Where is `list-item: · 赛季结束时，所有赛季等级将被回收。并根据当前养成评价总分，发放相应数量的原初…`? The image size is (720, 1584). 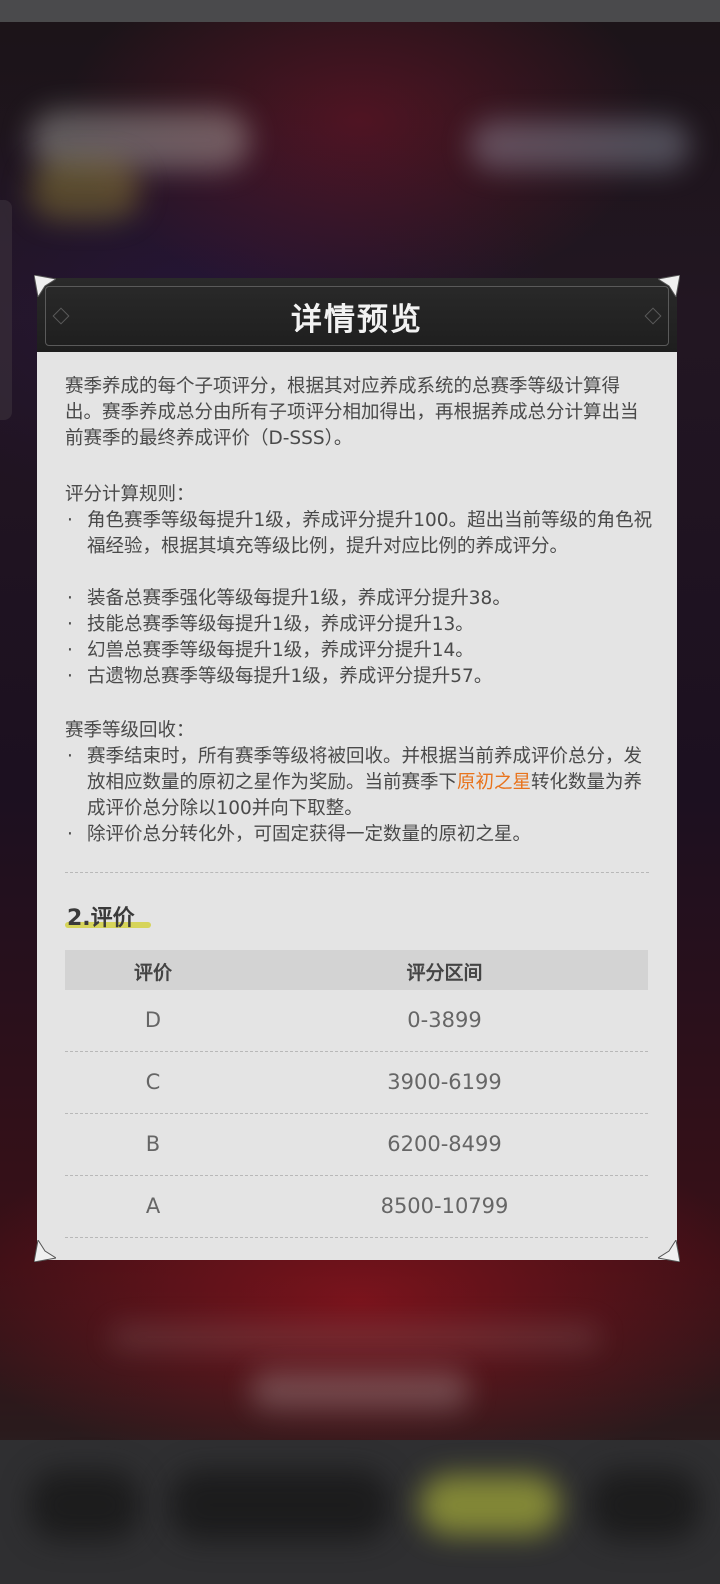
list-item: · 赛季结束时，所有赛季等级将被回收。并根据当前养成评价总分，发放相应数量的原初… is located at coordinates (355, 782).